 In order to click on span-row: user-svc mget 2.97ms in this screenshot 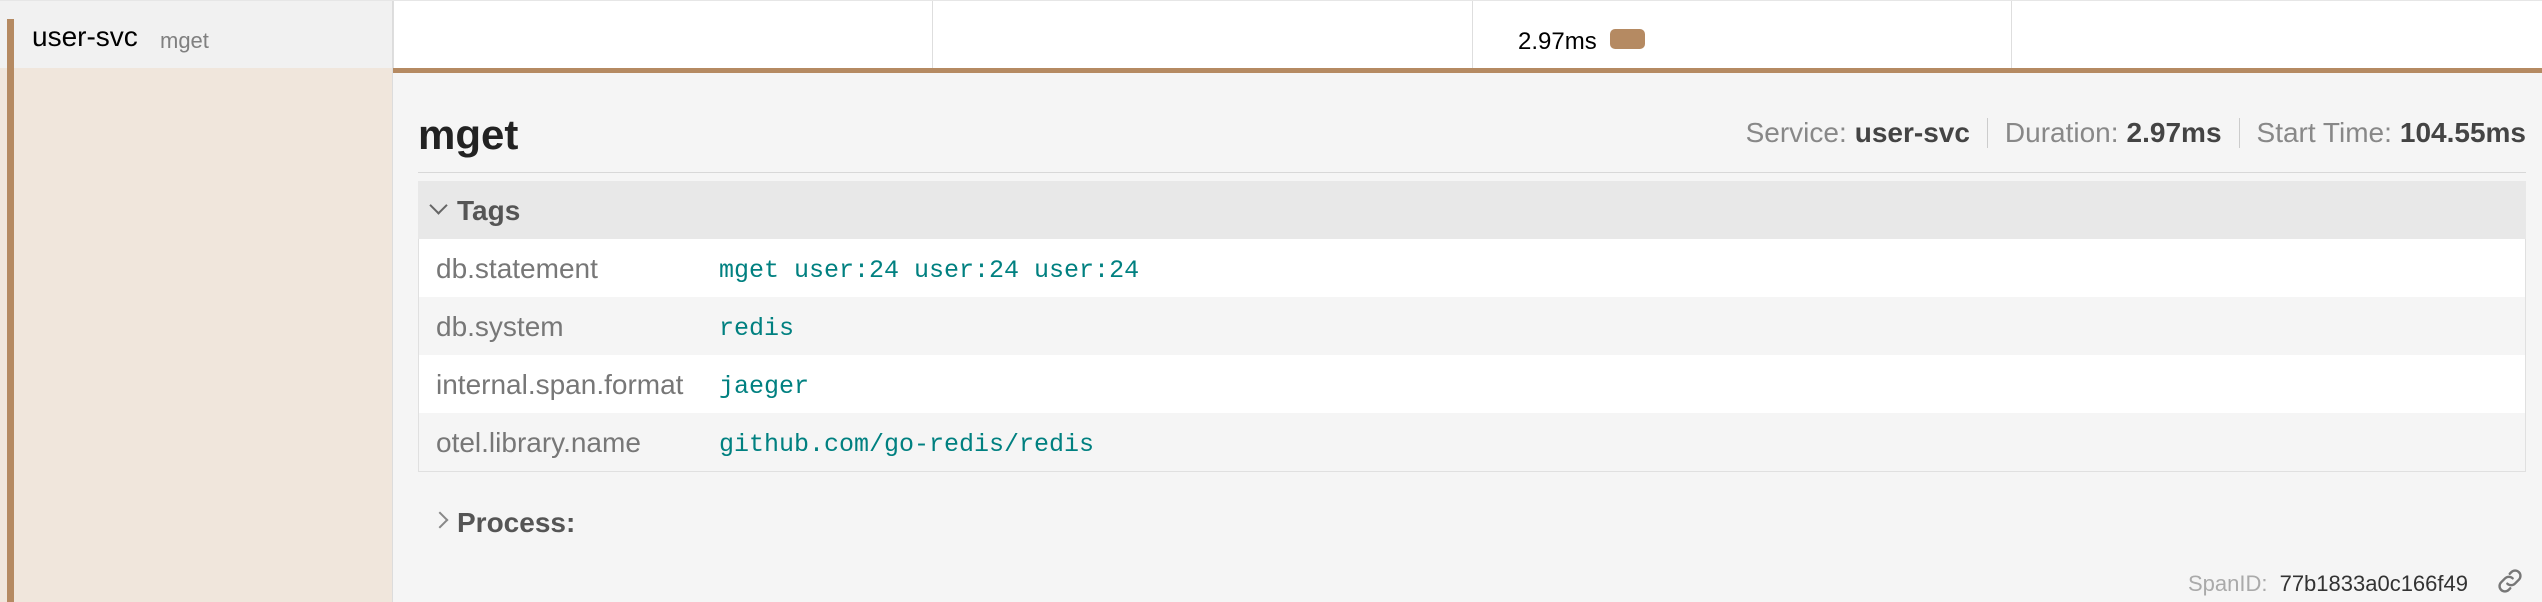, I will do `click(1271, 34)`.